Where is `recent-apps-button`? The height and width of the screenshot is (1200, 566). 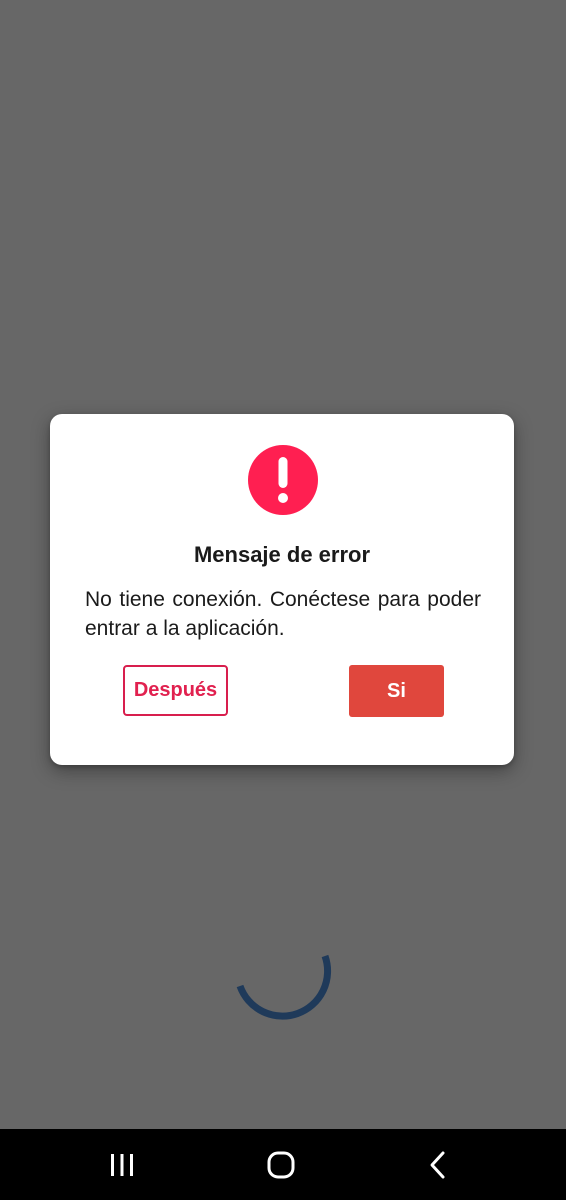 recent-apps-button is located at coordinates (122, 1164).